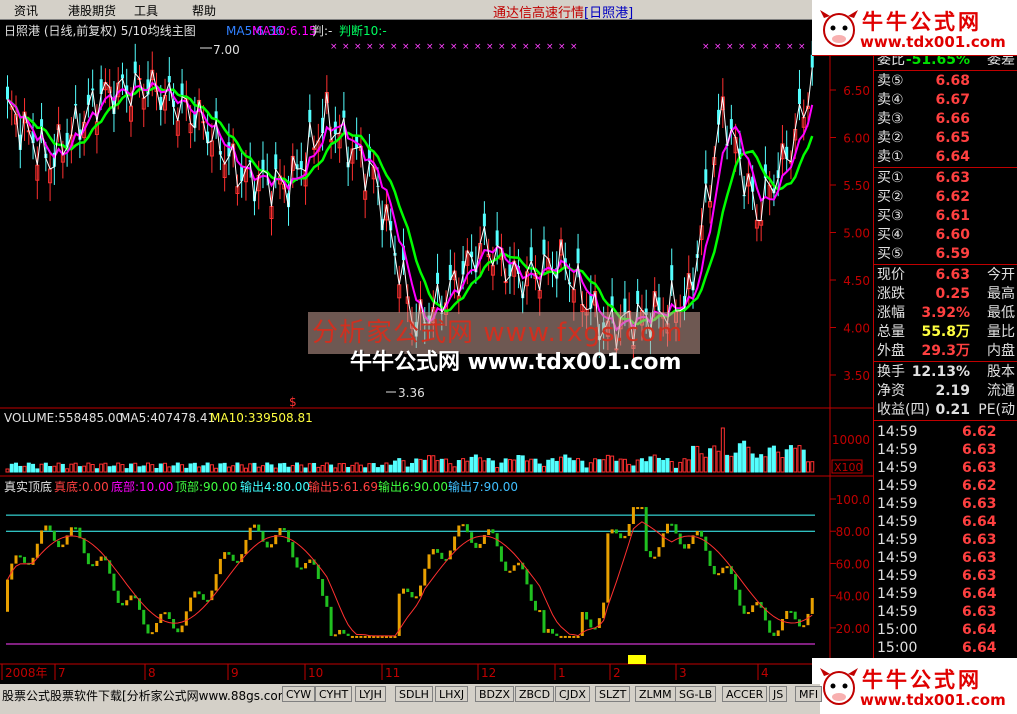  I want to click on osc-axis-label: 20.00, so click(853, 629).